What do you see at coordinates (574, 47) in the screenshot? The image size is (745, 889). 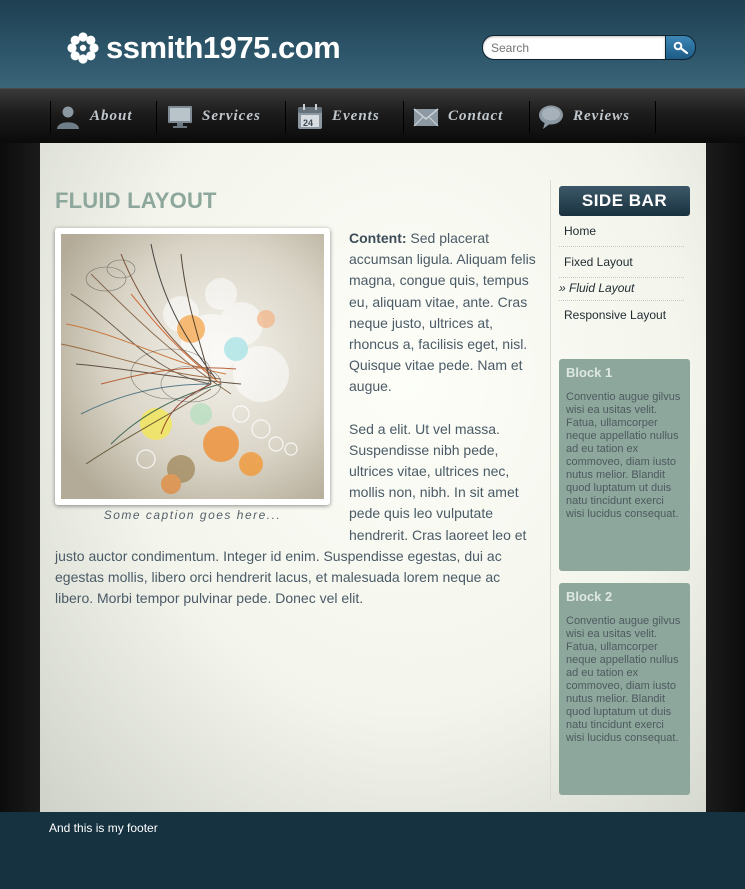 I see `search-input` at bounding box center [574, 47].